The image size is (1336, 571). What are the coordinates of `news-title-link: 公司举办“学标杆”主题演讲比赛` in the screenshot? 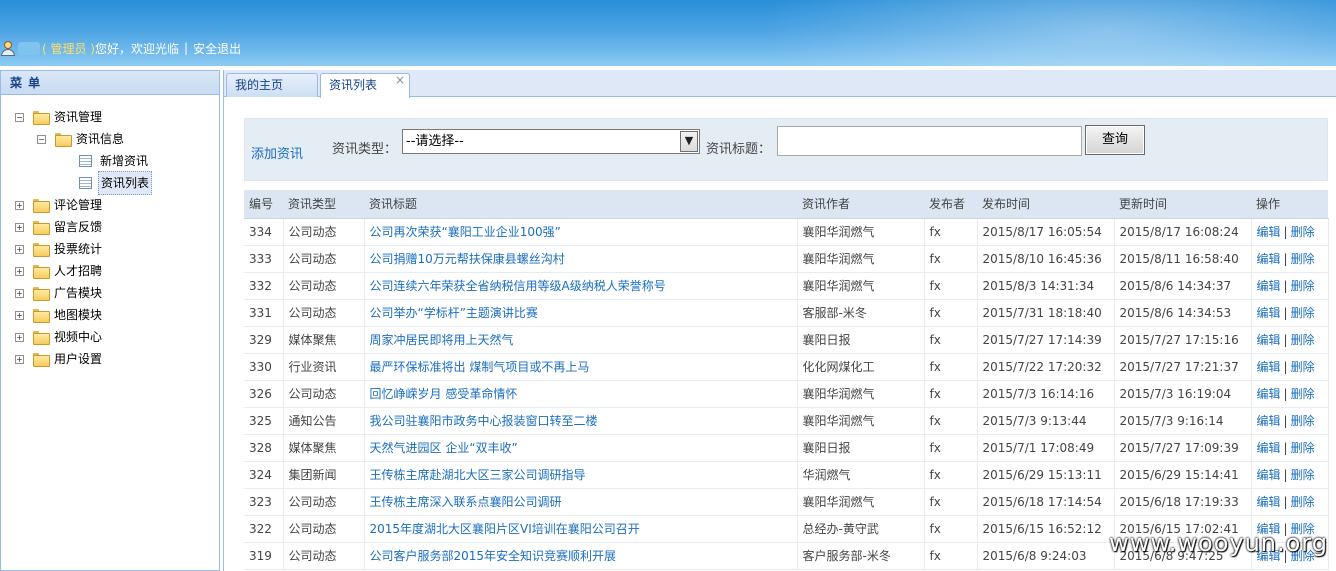 It's located at (454, 313).